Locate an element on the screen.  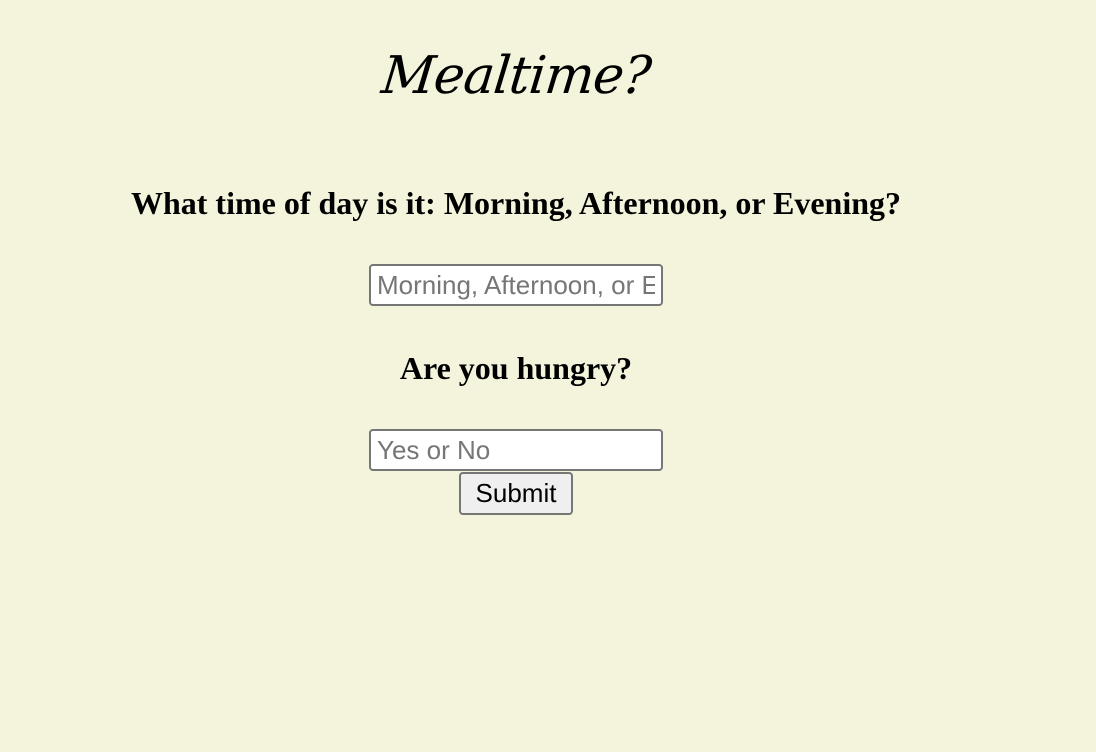
hungry-question: Are you hungry? is located at coordinates (516, 368).